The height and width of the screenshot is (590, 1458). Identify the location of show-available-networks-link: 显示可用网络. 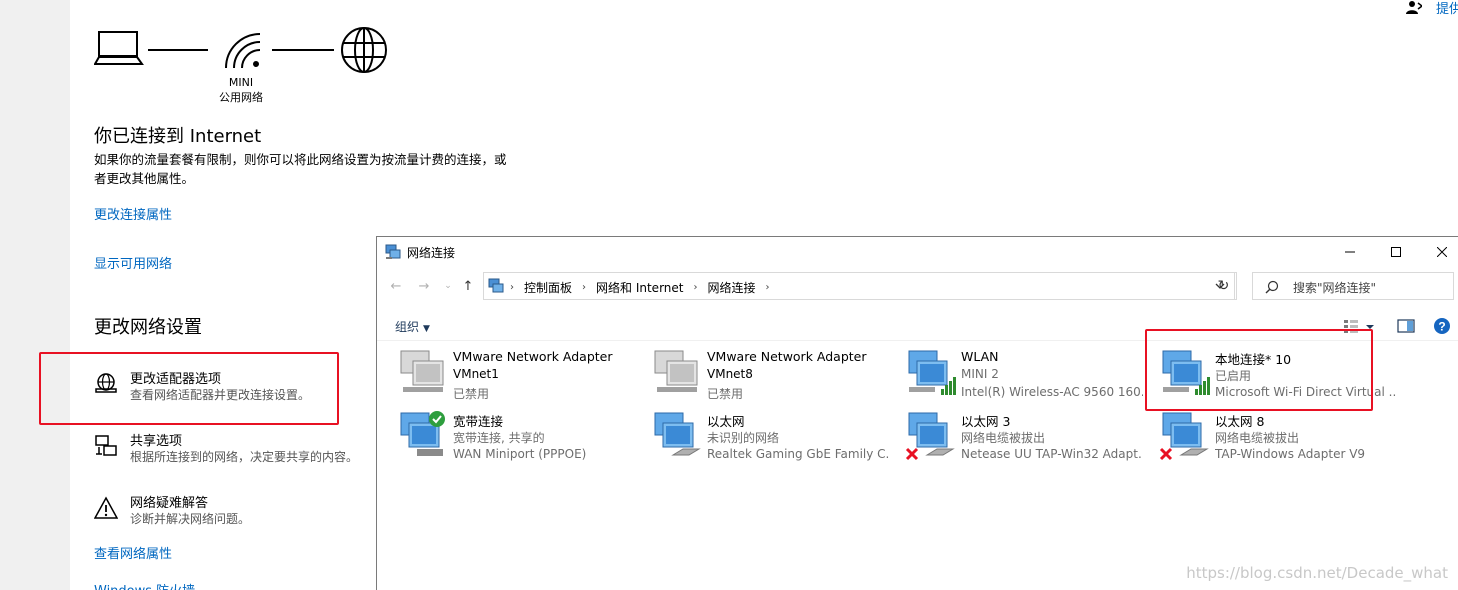
(133, 262).